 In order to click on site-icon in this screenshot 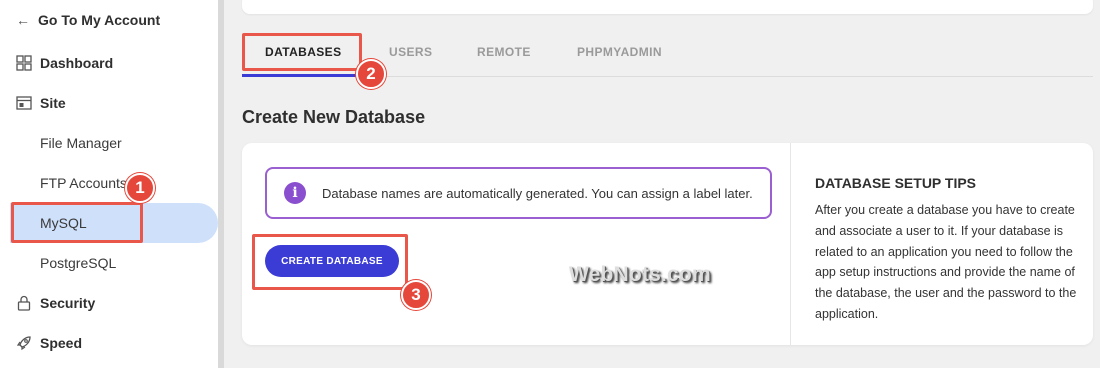, I will do `click(24, 103)`.